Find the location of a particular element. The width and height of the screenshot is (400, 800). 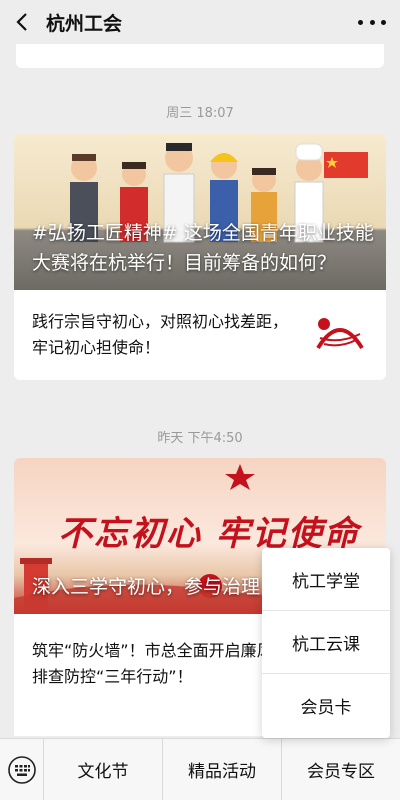

sub-article-title: 践行宗旨守初心，对照初心找差距，牢记初心担使命！ is located at coordinates (160, 334).